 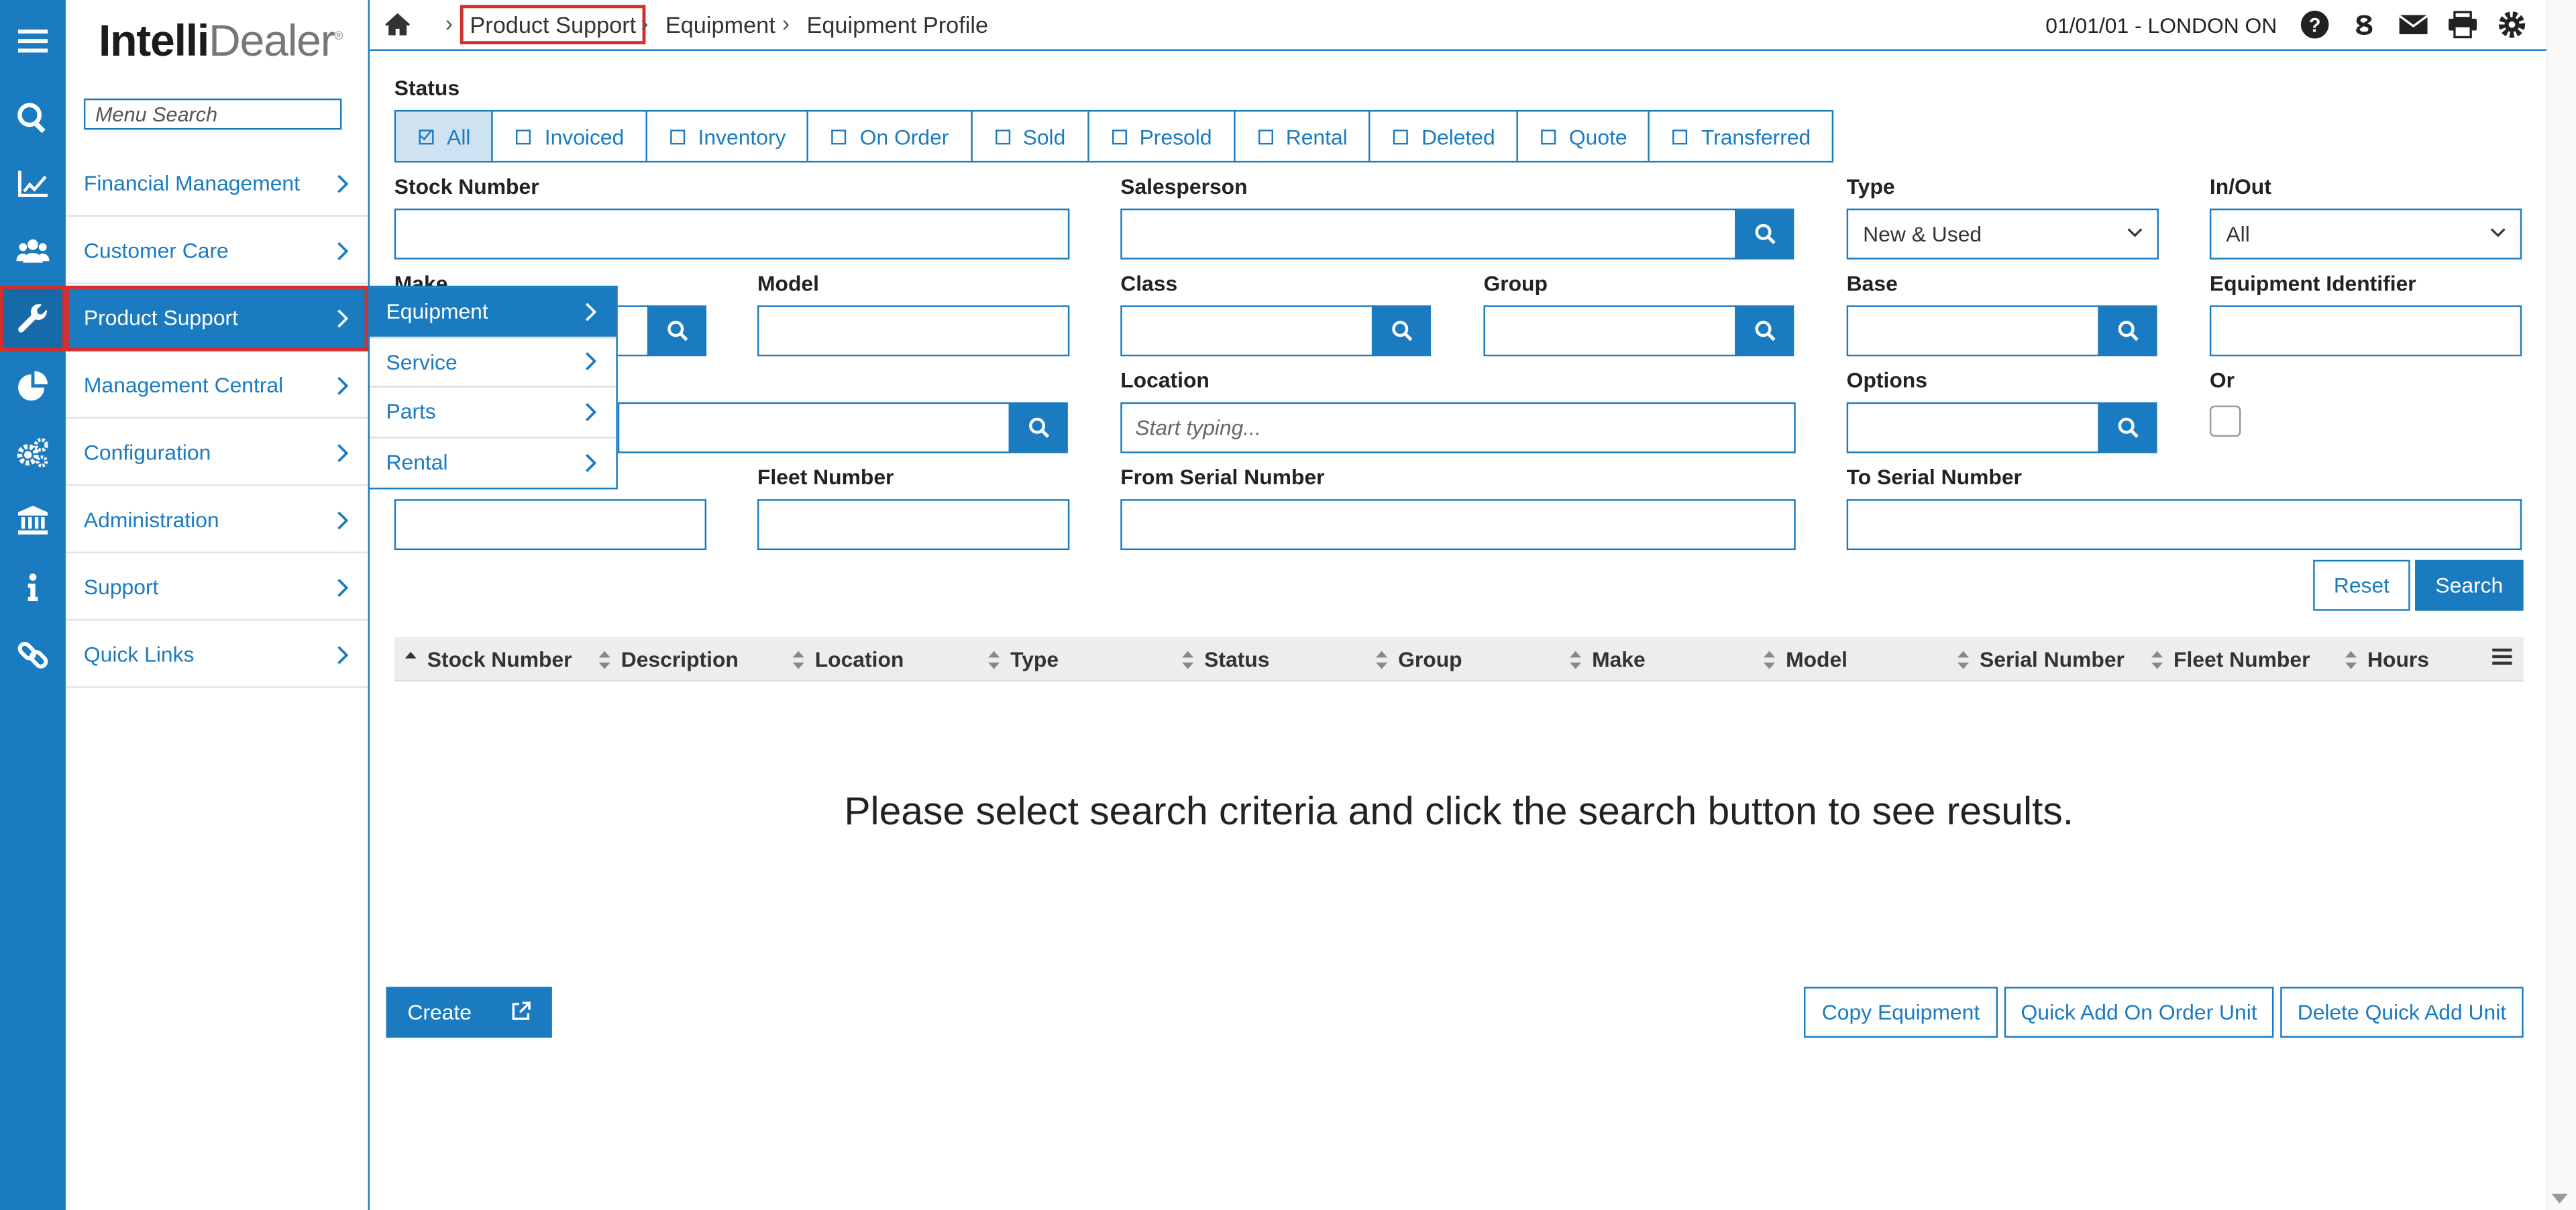 I want to click on column-model: Model, so click(x=1805, y=659).